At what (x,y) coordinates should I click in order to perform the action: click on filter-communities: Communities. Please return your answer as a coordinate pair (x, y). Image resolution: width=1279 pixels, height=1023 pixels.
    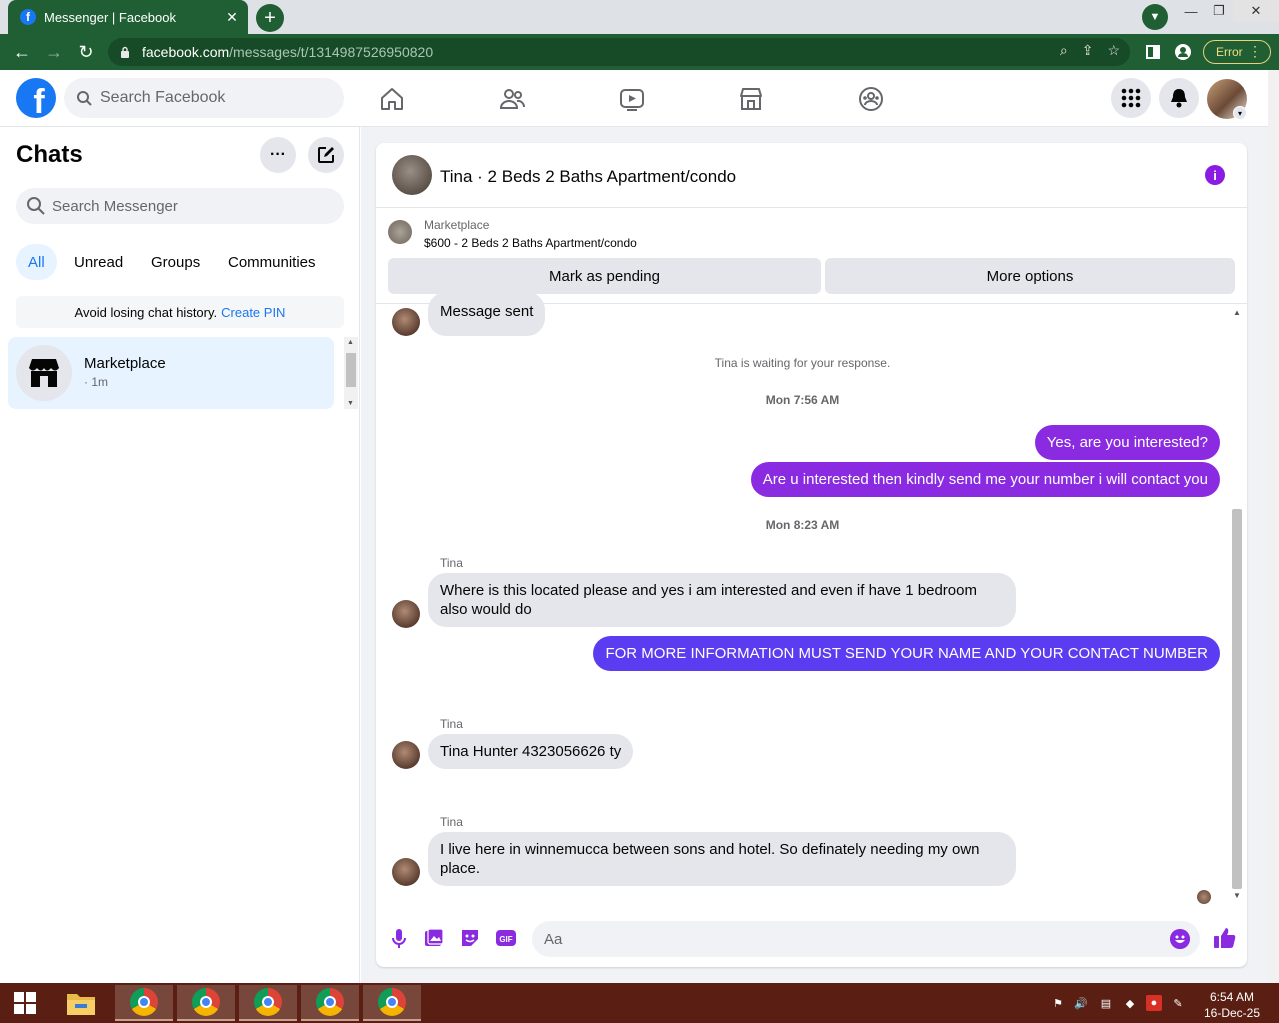
    Looking at the image, I should click on (272, 262).